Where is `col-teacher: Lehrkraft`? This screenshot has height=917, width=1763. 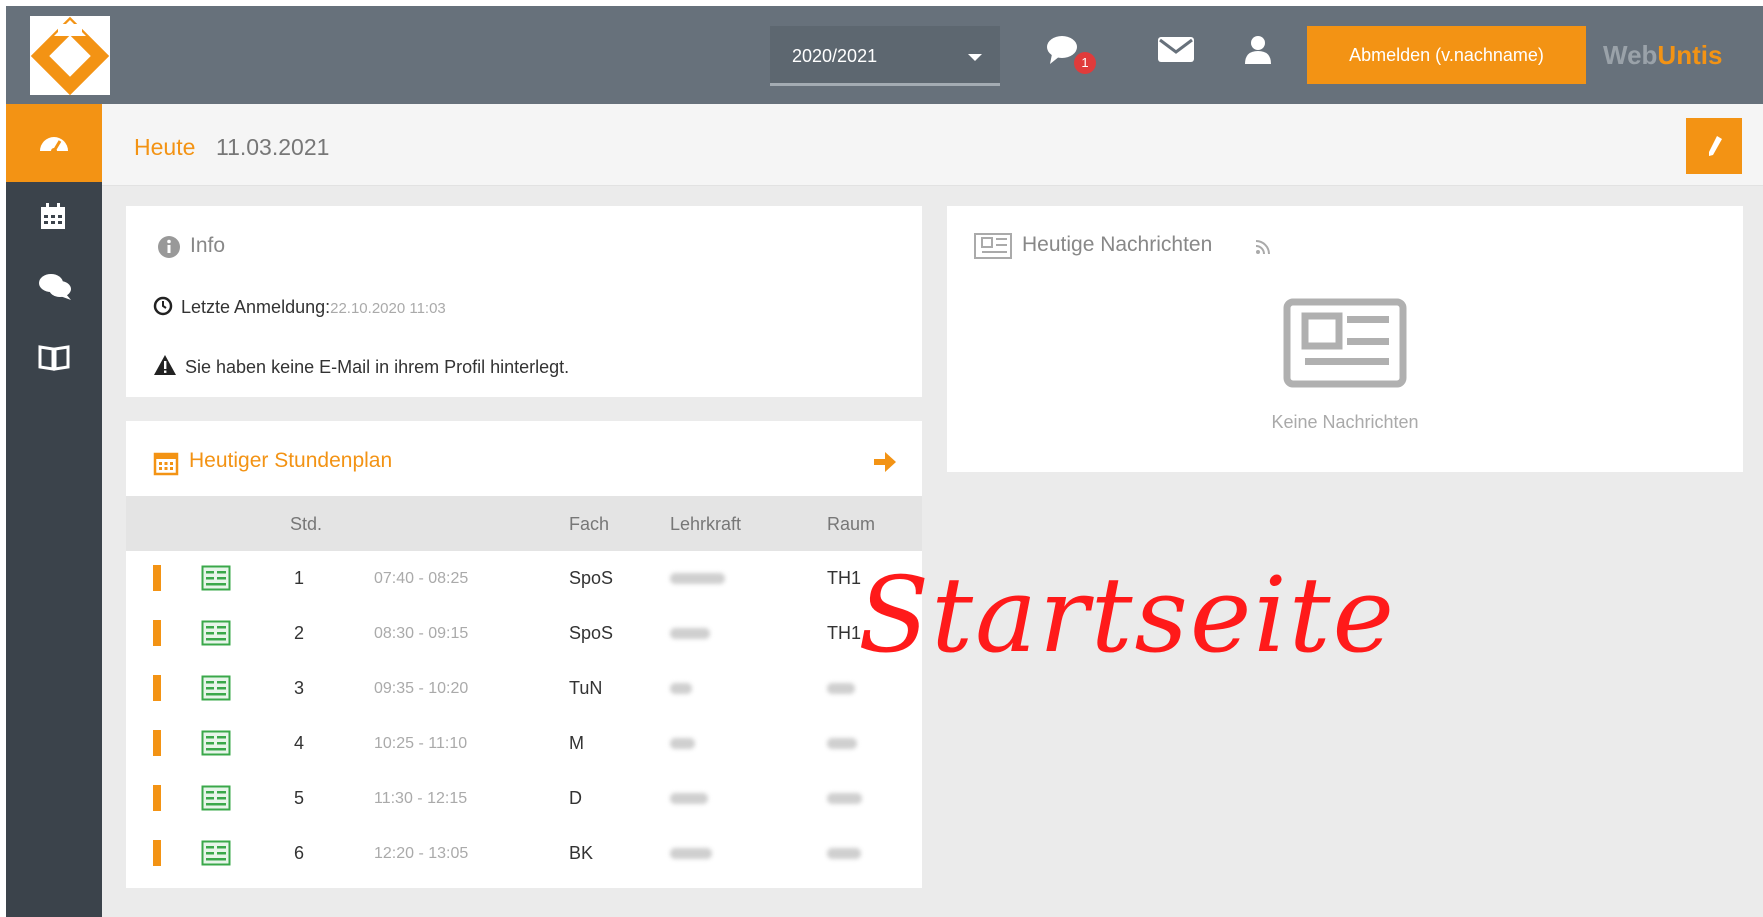 col-teacher: Lehrkraft is located at coordinates (706, 524).